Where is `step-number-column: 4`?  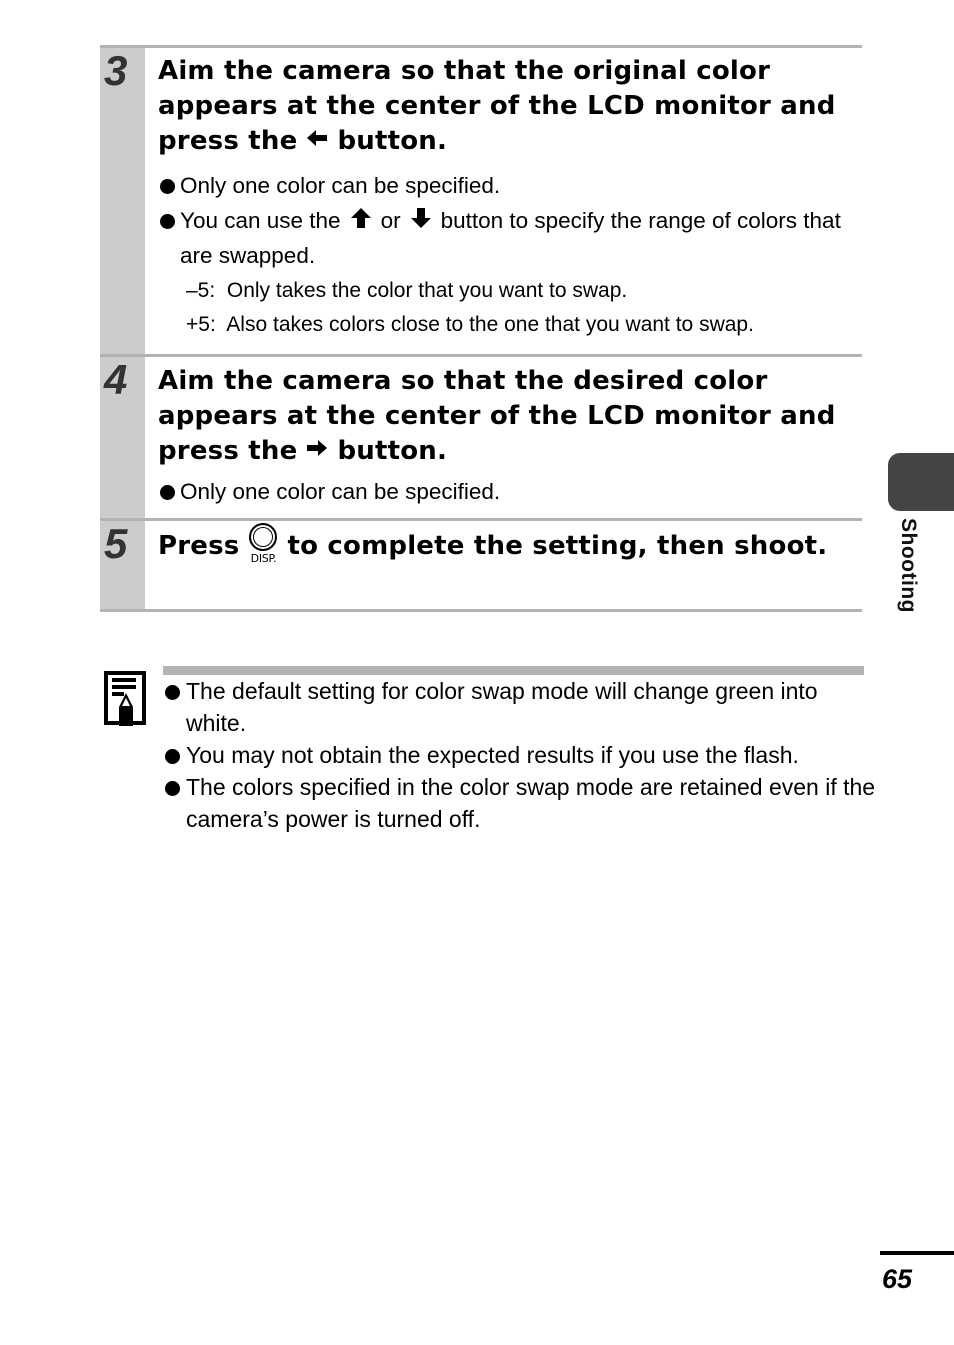
step-number-column: 4 is located at coordinates (122, 439).